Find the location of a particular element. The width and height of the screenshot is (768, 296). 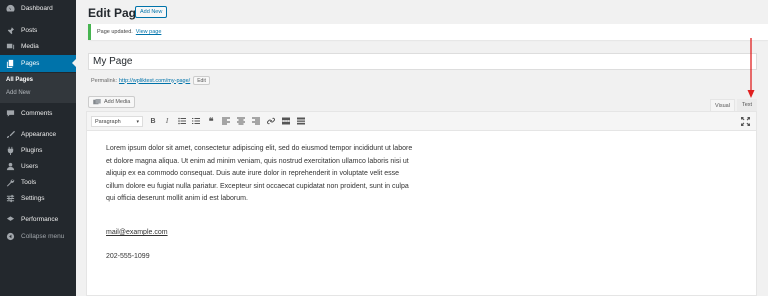

collapse-icon is located at coordinates (10, 236).